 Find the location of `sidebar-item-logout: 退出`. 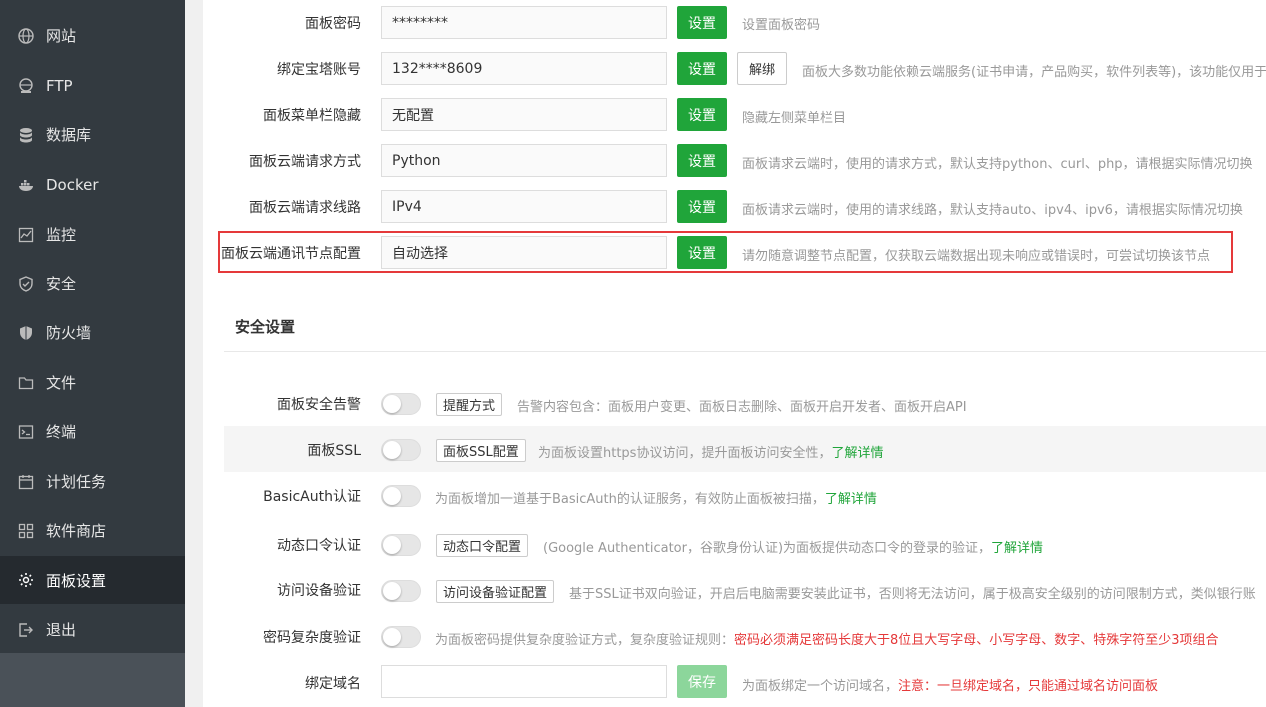

sidebar-item-logout: 退出 is located at coordinates (92, 630).